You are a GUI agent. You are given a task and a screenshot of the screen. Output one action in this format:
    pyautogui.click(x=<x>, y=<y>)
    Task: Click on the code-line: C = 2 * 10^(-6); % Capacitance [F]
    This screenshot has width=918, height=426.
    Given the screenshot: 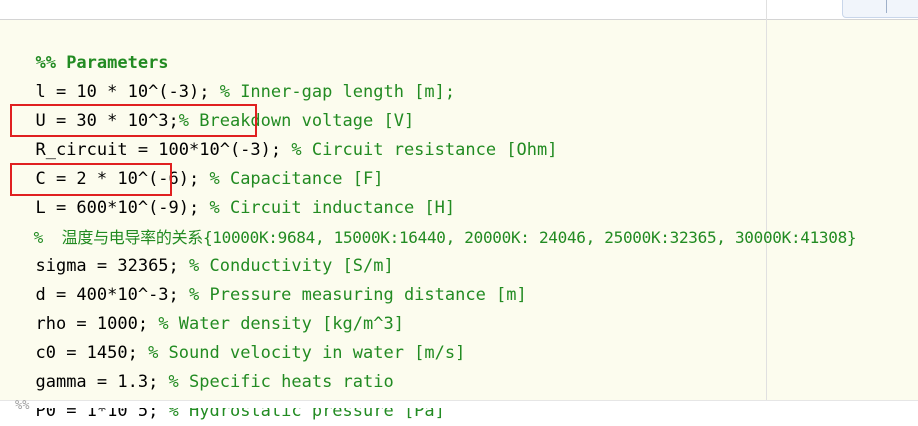 What is the action you would take?
    pyautogui.click(x=199, y=162)
    